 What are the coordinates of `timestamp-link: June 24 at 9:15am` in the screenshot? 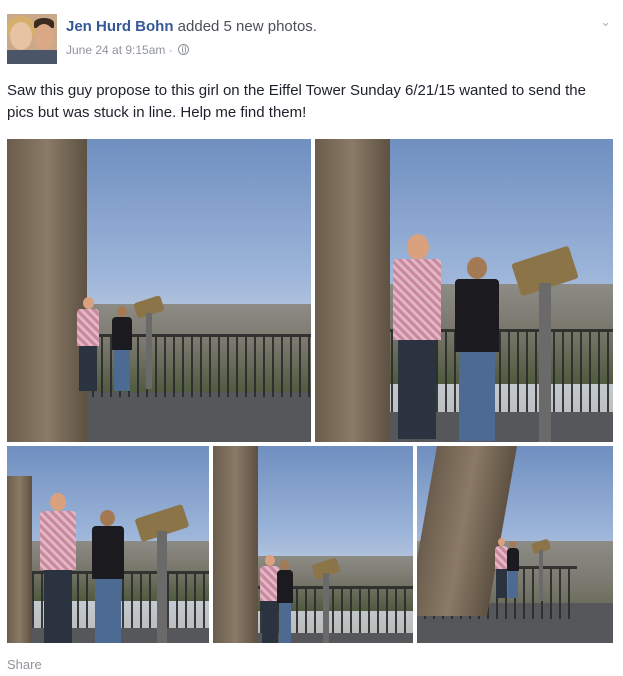 It's located at (115, 50).